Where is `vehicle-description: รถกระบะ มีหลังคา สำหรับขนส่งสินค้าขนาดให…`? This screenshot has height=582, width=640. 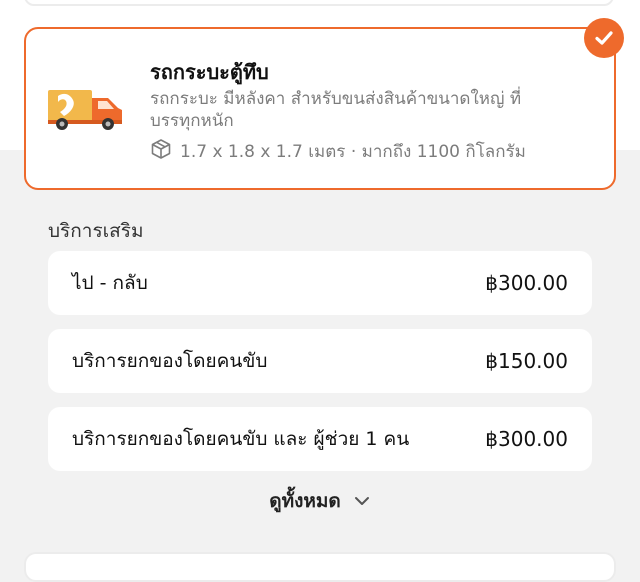 vehicle-description: รถกระบะ มีหลังคา สำหรับขนส่งสินค้าขนาดให… is located at coordinates (336, 110).